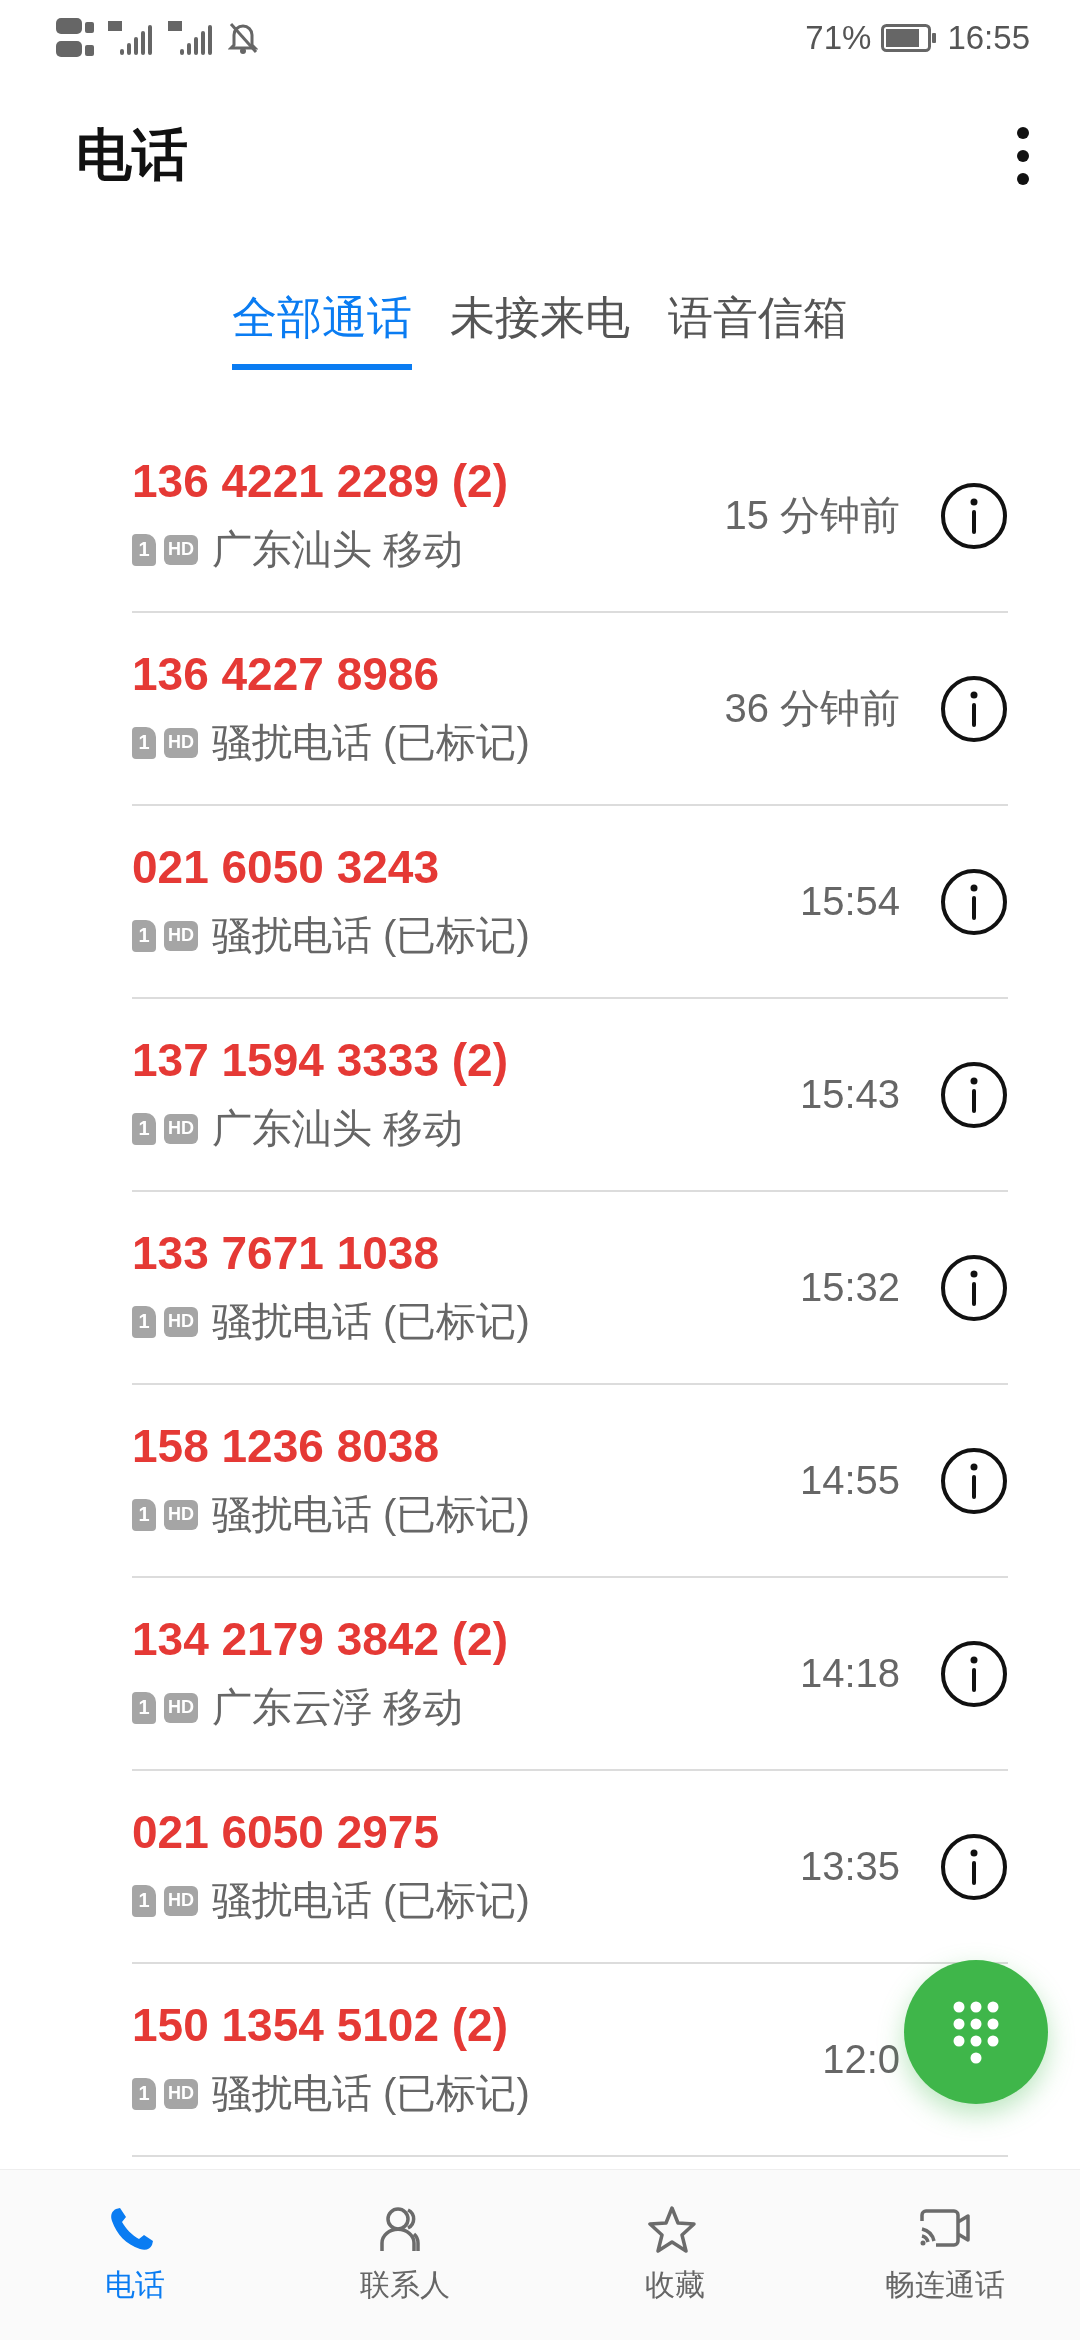 The width and height of the screenshot is (1080, 2340). Describe the element at coordinates (838, 38) in the screenshot. I see `battery-percent: 71%` at that location.